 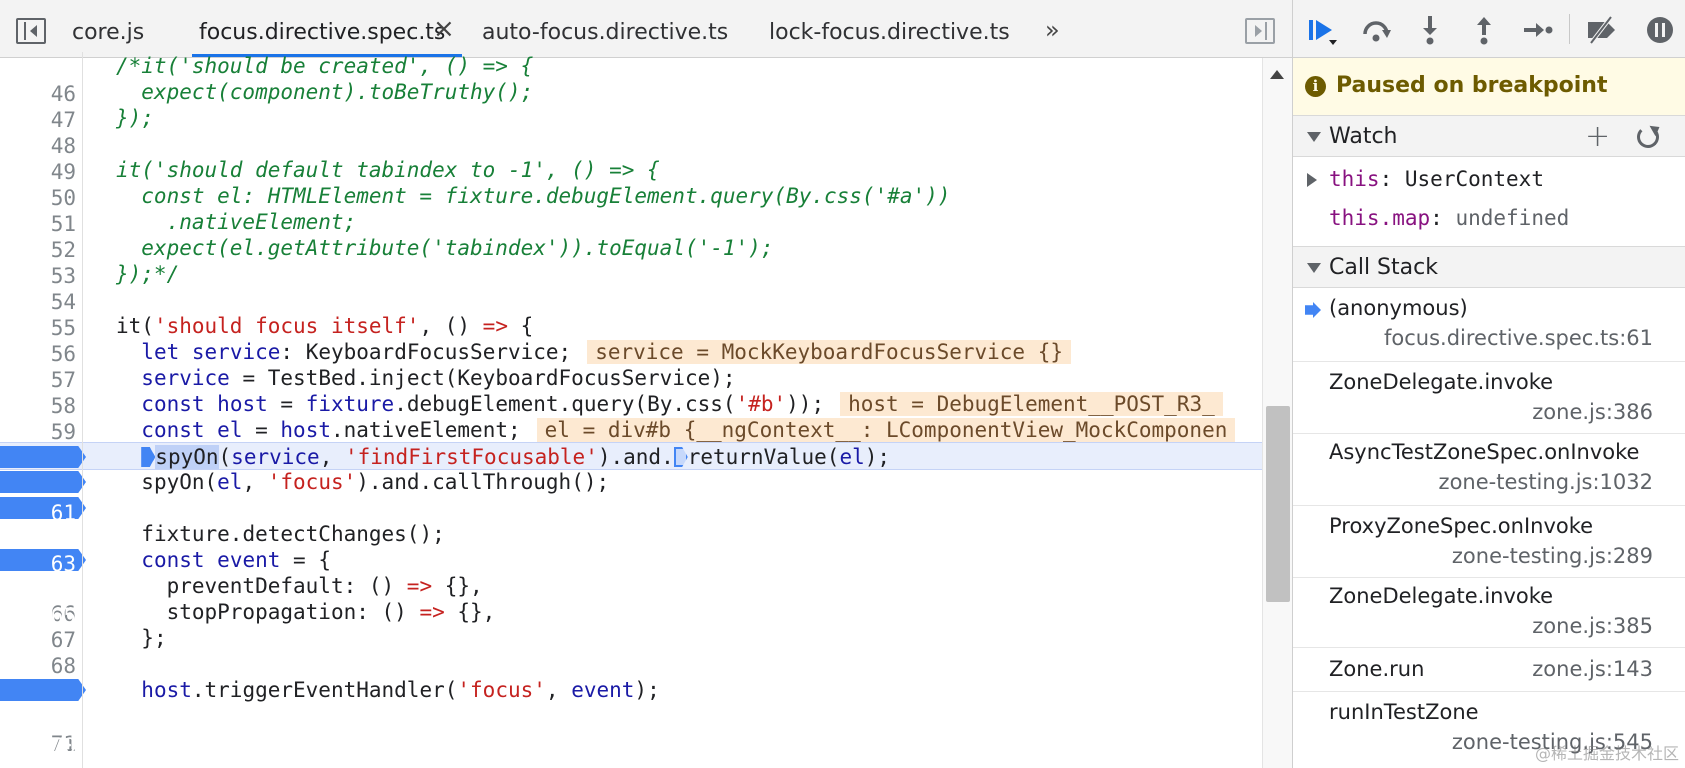 I want to click on frame-location: zone.js:385, so click(x=1592, y=626).